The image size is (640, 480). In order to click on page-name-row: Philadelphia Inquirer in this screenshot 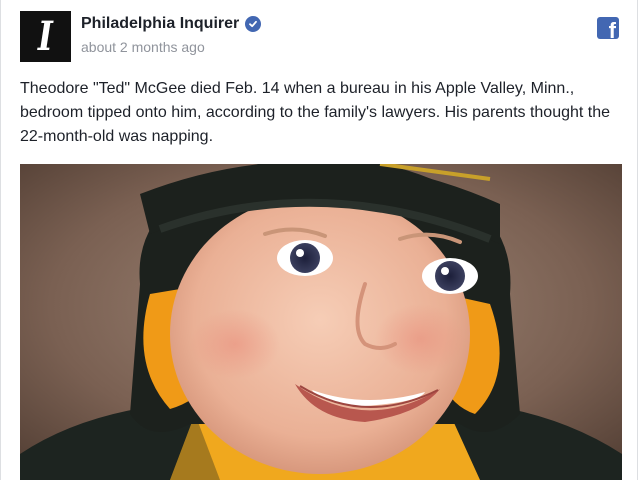, I will do `click(171, 24)`.